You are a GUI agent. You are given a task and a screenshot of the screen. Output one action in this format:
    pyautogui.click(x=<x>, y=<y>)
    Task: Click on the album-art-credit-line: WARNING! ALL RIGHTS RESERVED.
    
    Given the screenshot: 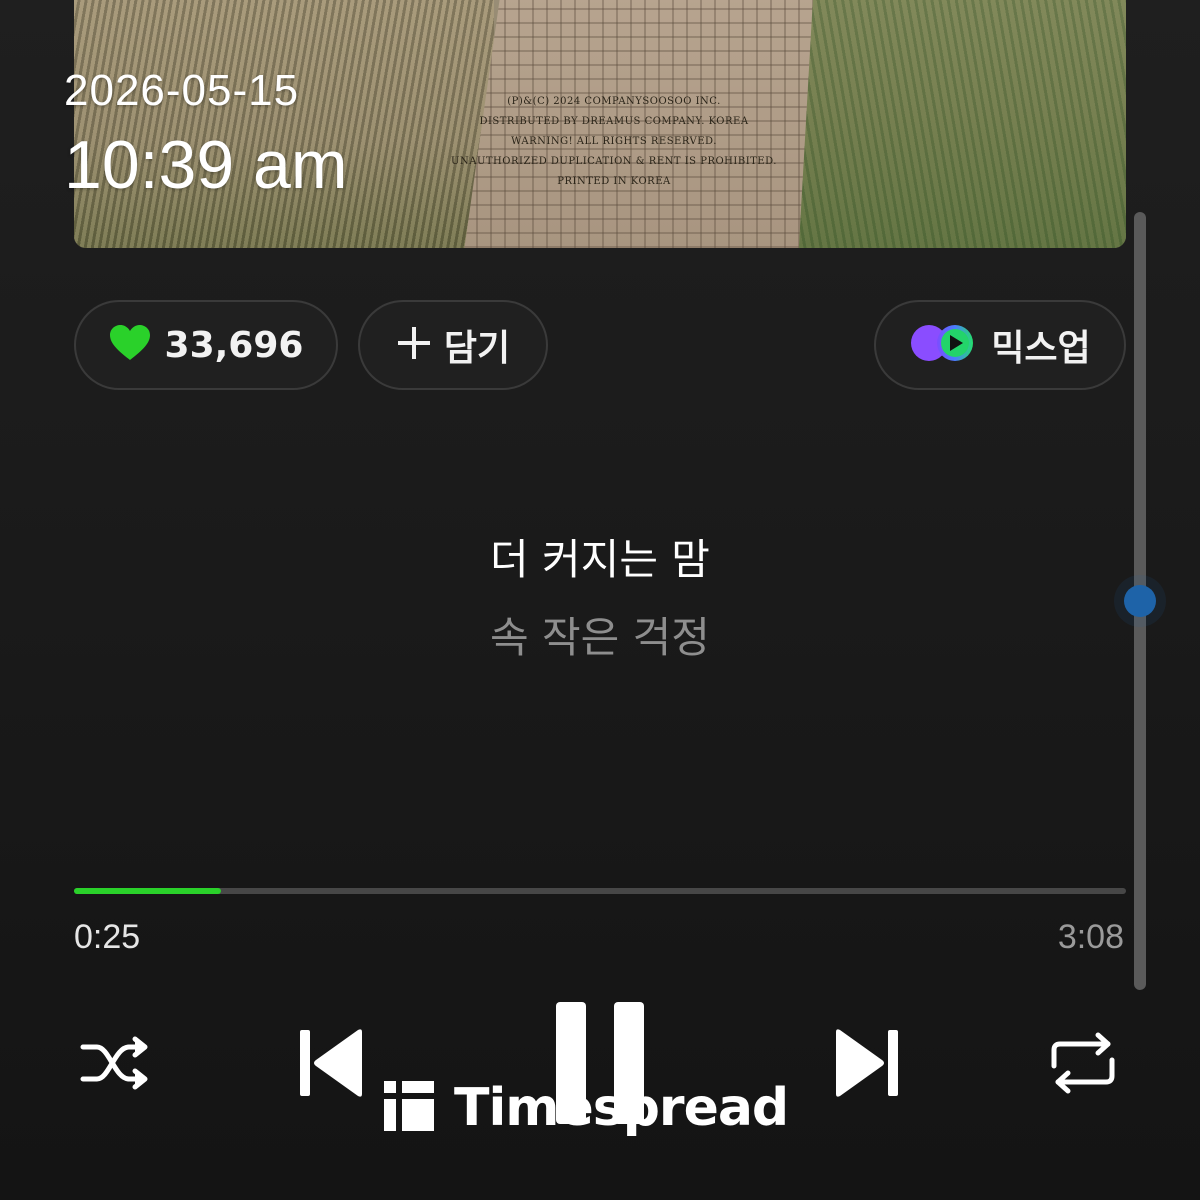 What is the action you would take?
    pyautogui.click(x=614, y=141)
    